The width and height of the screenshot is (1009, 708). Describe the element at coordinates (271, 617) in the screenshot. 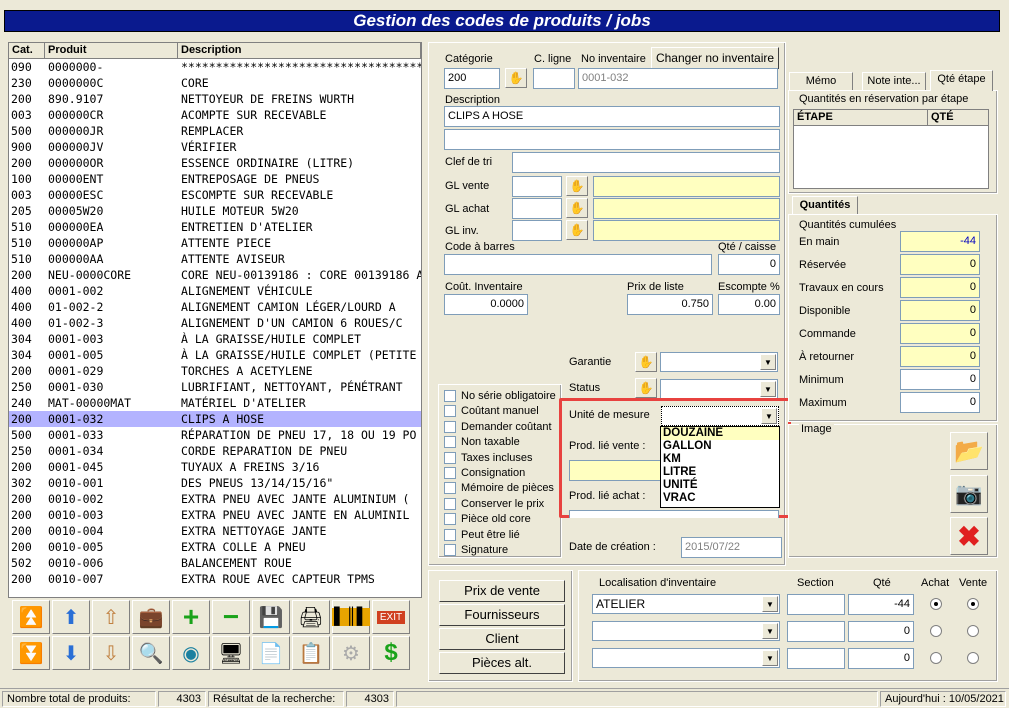

I see `save-icon: 💾` at that location.